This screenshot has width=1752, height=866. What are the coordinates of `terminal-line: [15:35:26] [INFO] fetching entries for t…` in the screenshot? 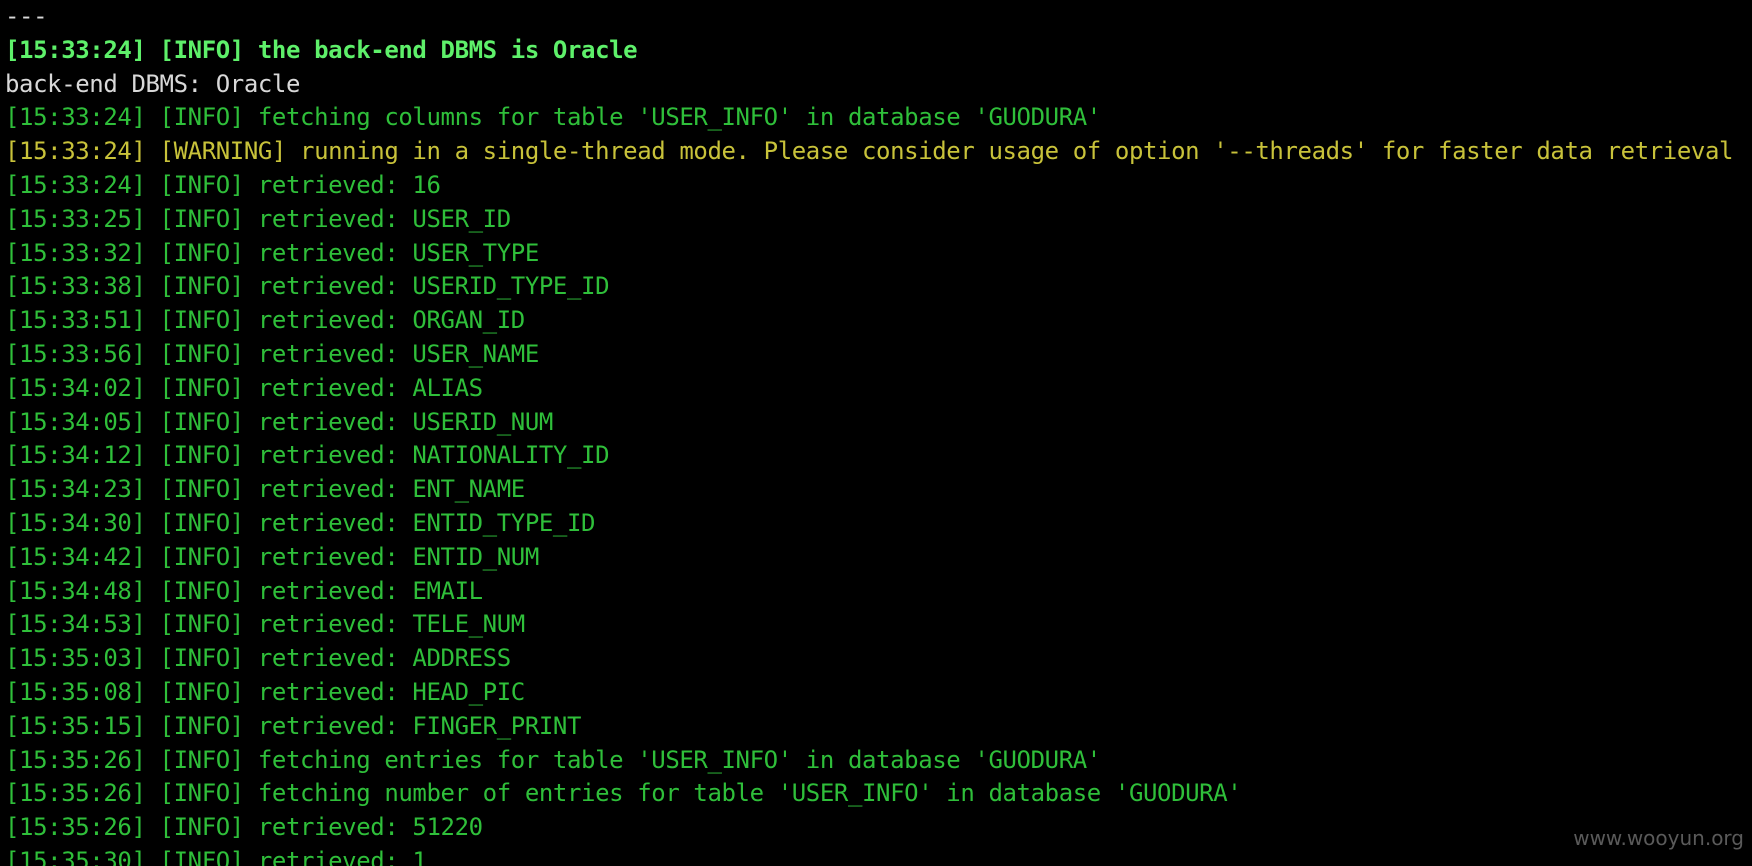 It's located at (553, 759).